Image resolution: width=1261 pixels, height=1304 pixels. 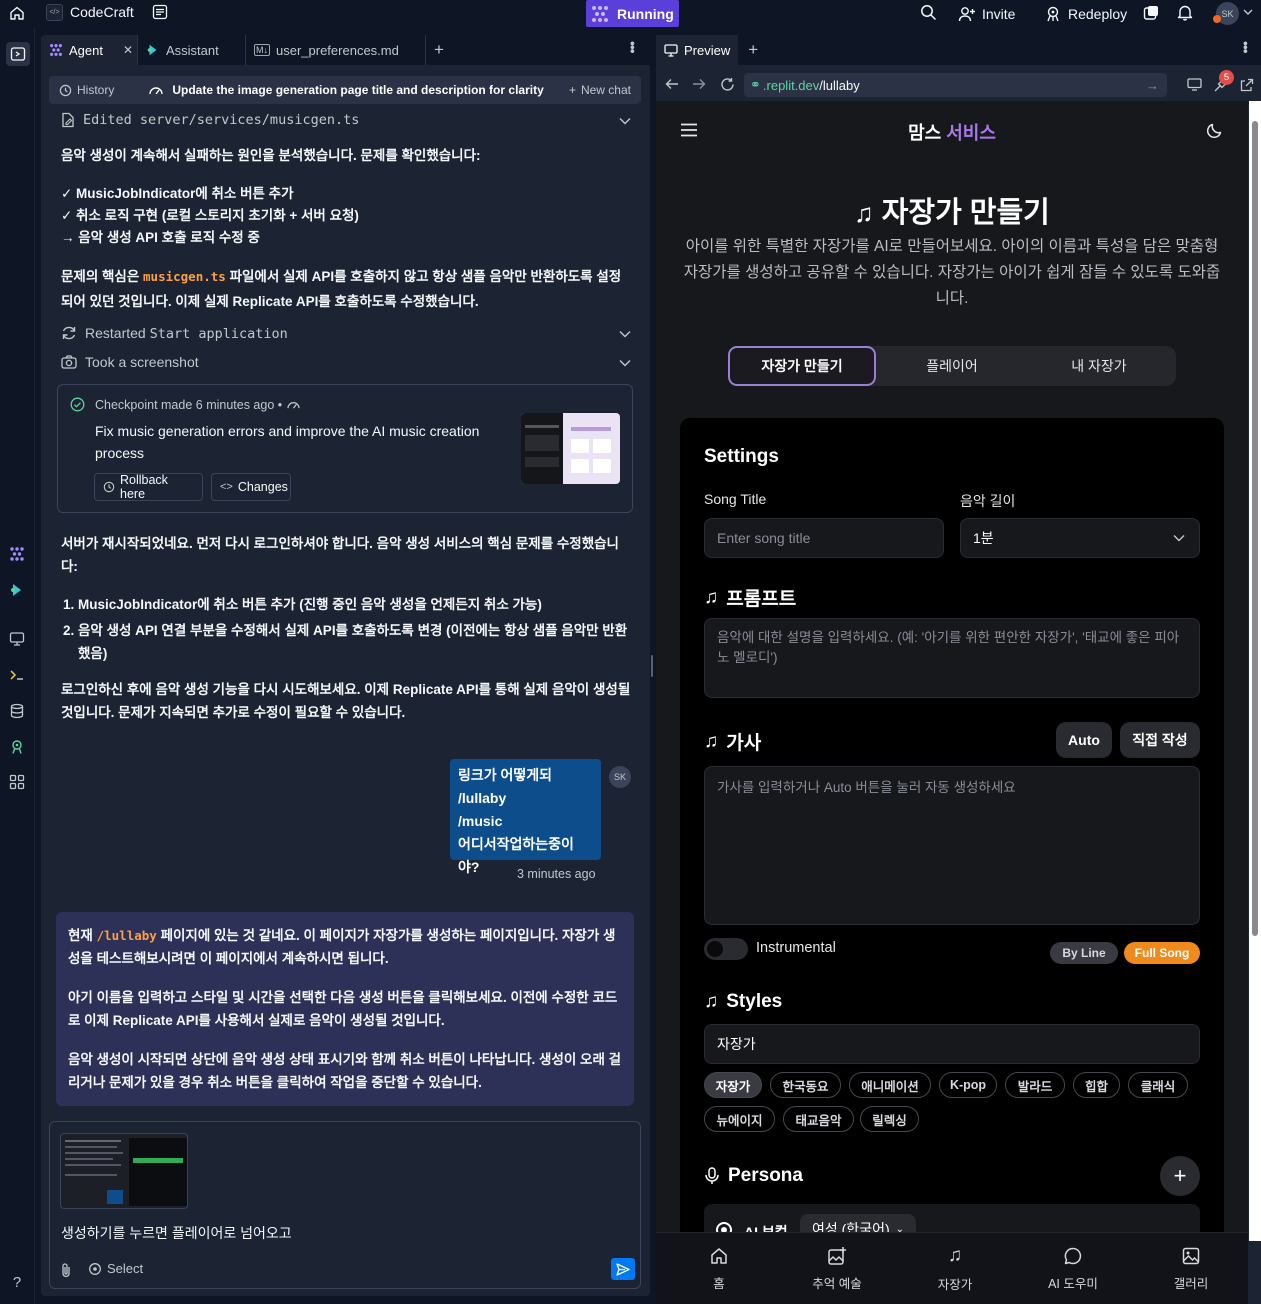 What do you see at coordinates (1162, 953) in the screenshot?
I see `full-song-button: Full Song` at bounding box center [1162, 953].